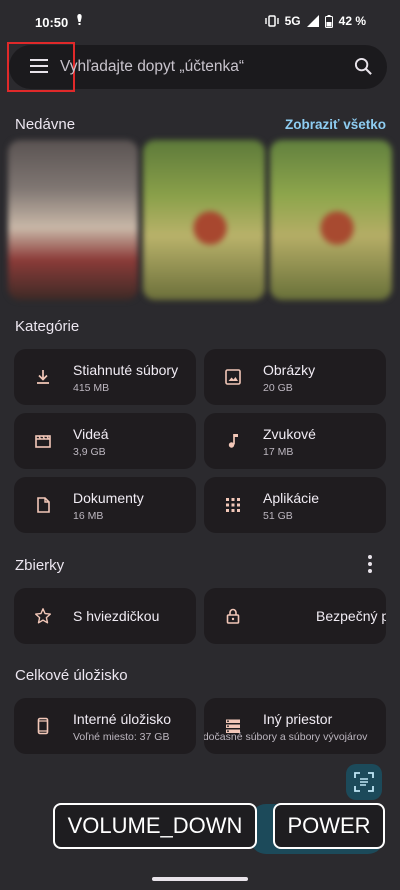 The height and width of the screenshot is (890, 400). Describe the element at coordinates (233, 505) in the screenshot. I see `apps-grid-icon` at that location.